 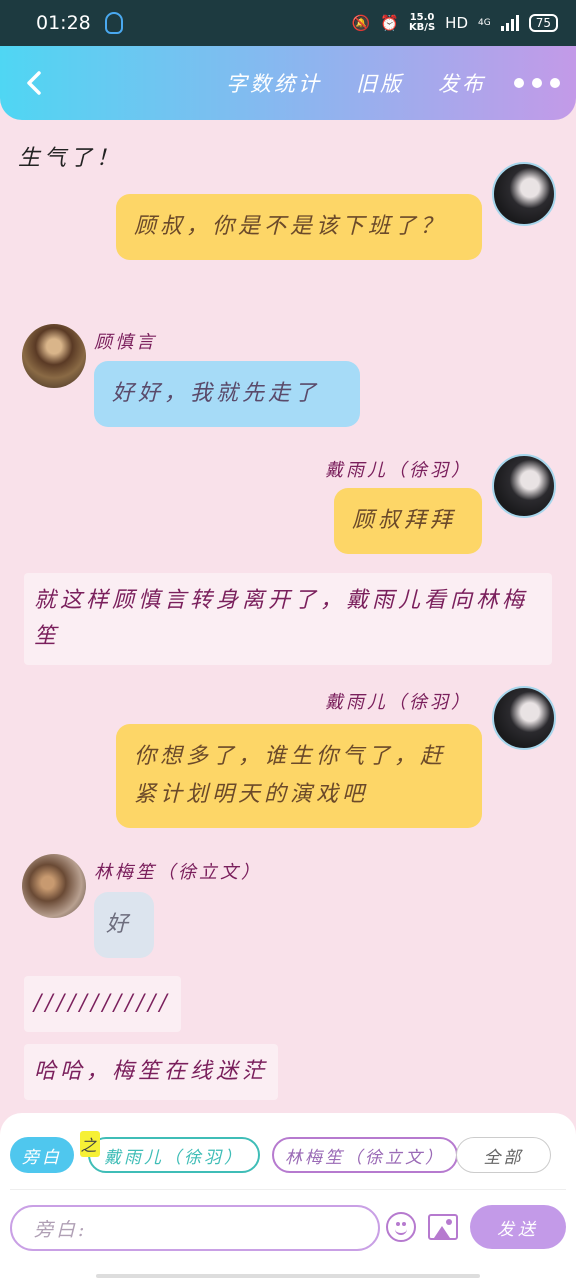 What do you see at coordinates (35, 83) in the screenshot?
I see `chevron-left-icon` at bounding box center [35, 83].